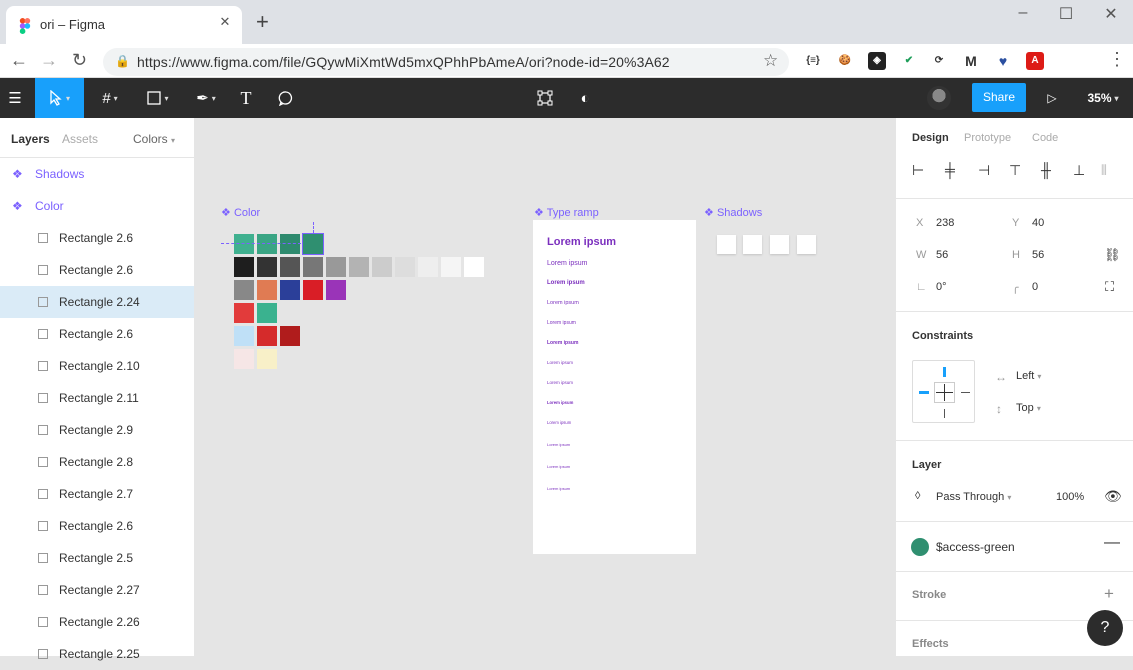 This screenshot has width=1133, height=670. Describe the element at coordinates (313, 244) in the screenshot. I see `selection-box` at that location.